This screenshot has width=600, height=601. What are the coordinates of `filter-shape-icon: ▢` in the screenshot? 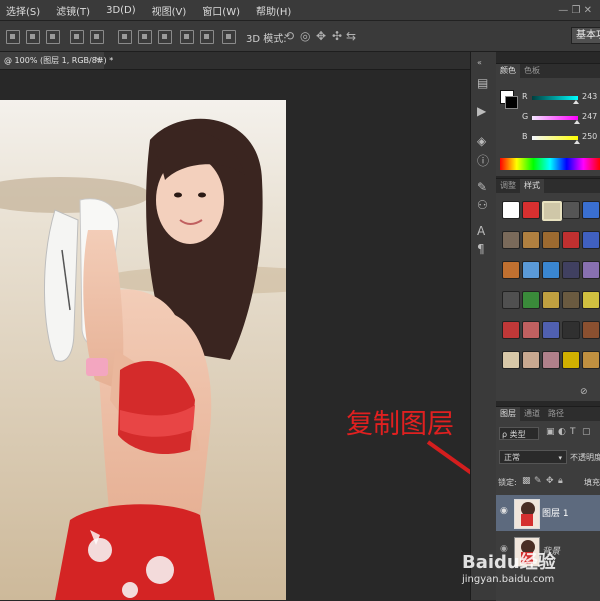 It's located at (586, 432).